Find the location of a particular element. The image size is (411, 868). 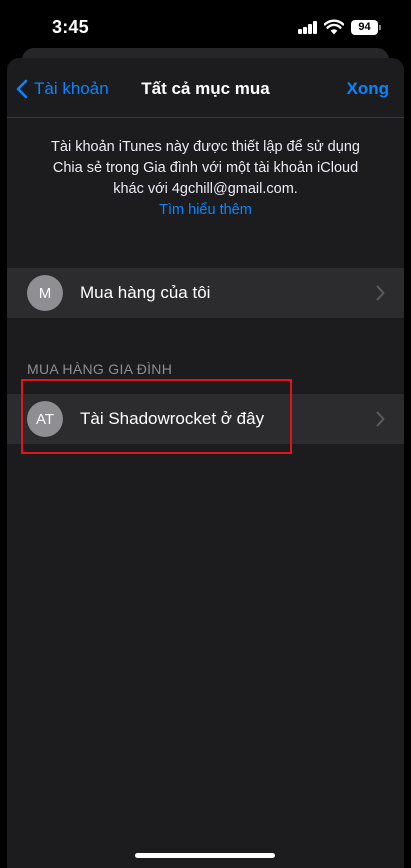

status-time: 3:45 is located at coordinates (70, 27).